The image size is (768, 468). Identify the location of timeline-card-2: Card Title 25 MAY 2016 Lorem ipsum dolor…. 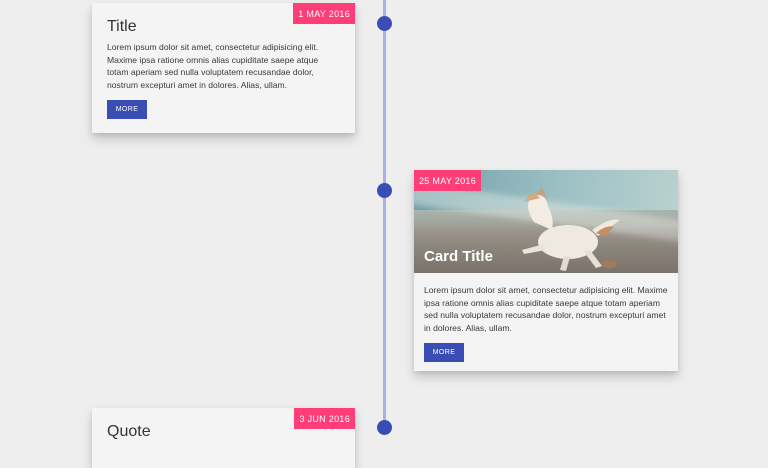
(546, 270).